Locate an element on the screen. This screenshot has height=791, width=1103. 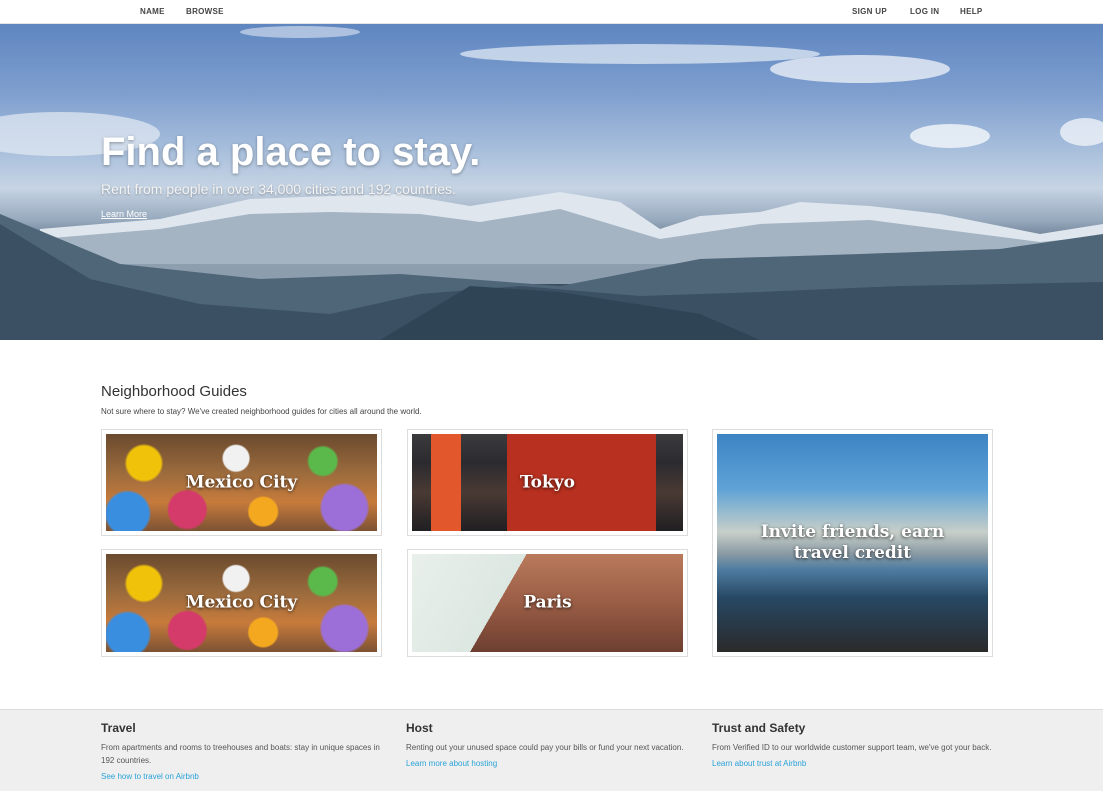
invite-friends-label: Invite friends, earn travel credit is located at coordinates (852, 542).